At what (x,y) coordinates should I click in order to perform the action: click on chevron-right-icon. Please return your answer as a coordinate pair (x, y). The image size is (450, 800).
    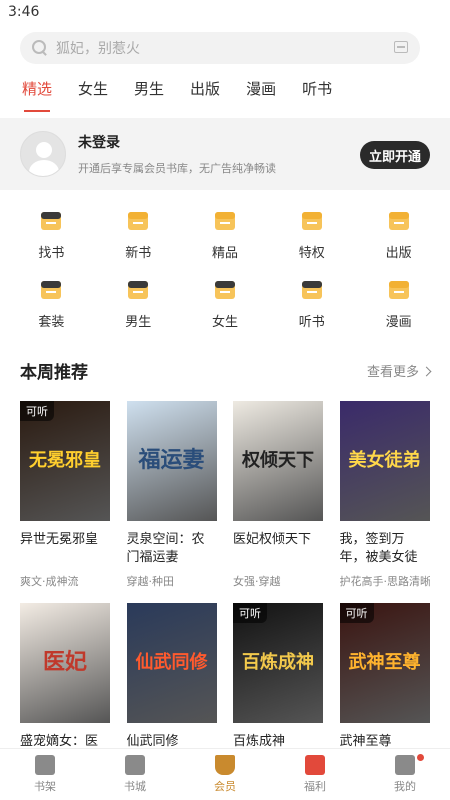
    Looking at the image, I should click on (426, 371).